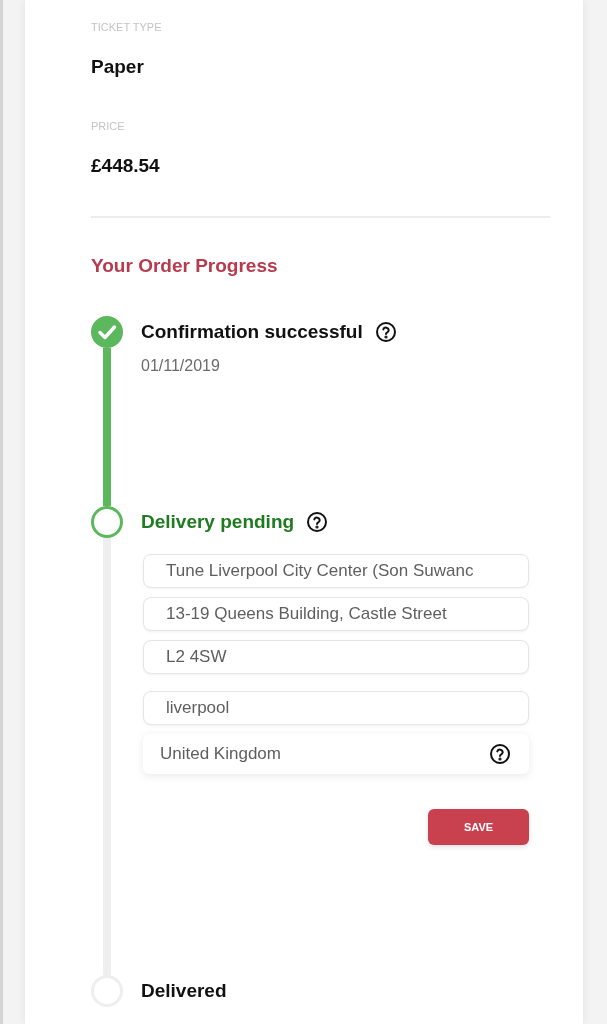 The width and height of the screenshot is (607, 1024). What do you see at coordinates (218, 522) in the screenshot?
I see `step-title: Delivery pending` at bounding box center [218, 522].